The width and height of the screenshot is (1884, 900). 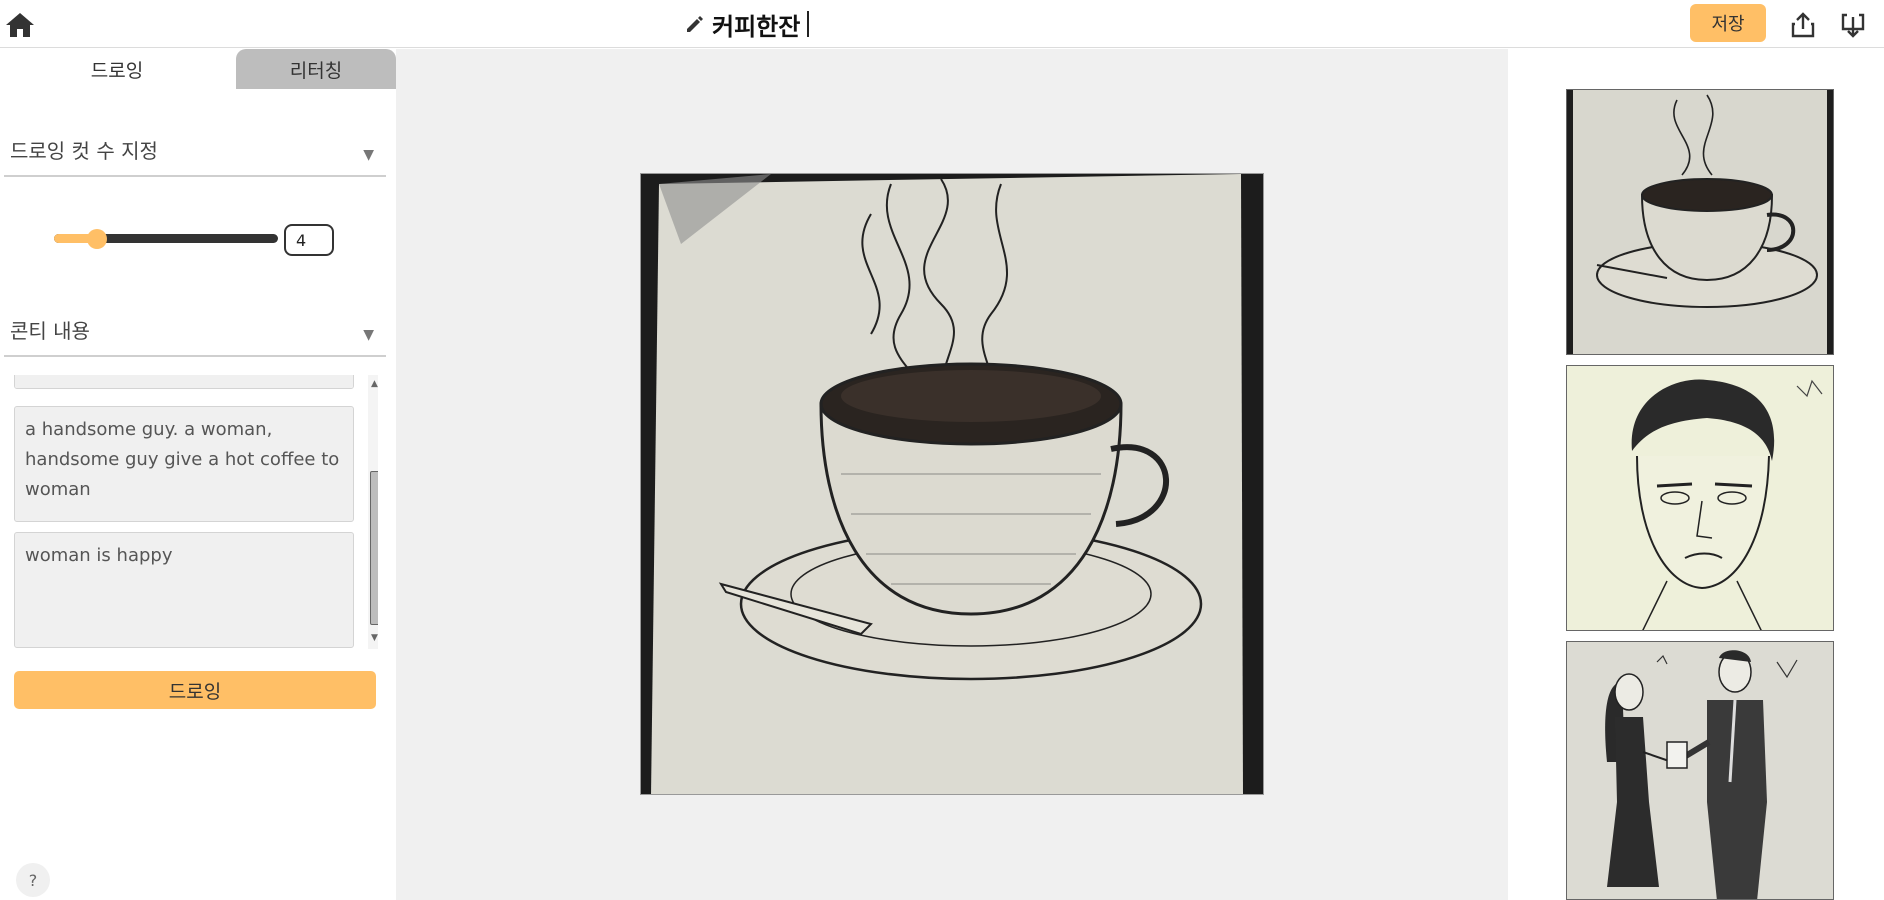 I want to click on scrollbar-thumb, so click(x=374, y=548).